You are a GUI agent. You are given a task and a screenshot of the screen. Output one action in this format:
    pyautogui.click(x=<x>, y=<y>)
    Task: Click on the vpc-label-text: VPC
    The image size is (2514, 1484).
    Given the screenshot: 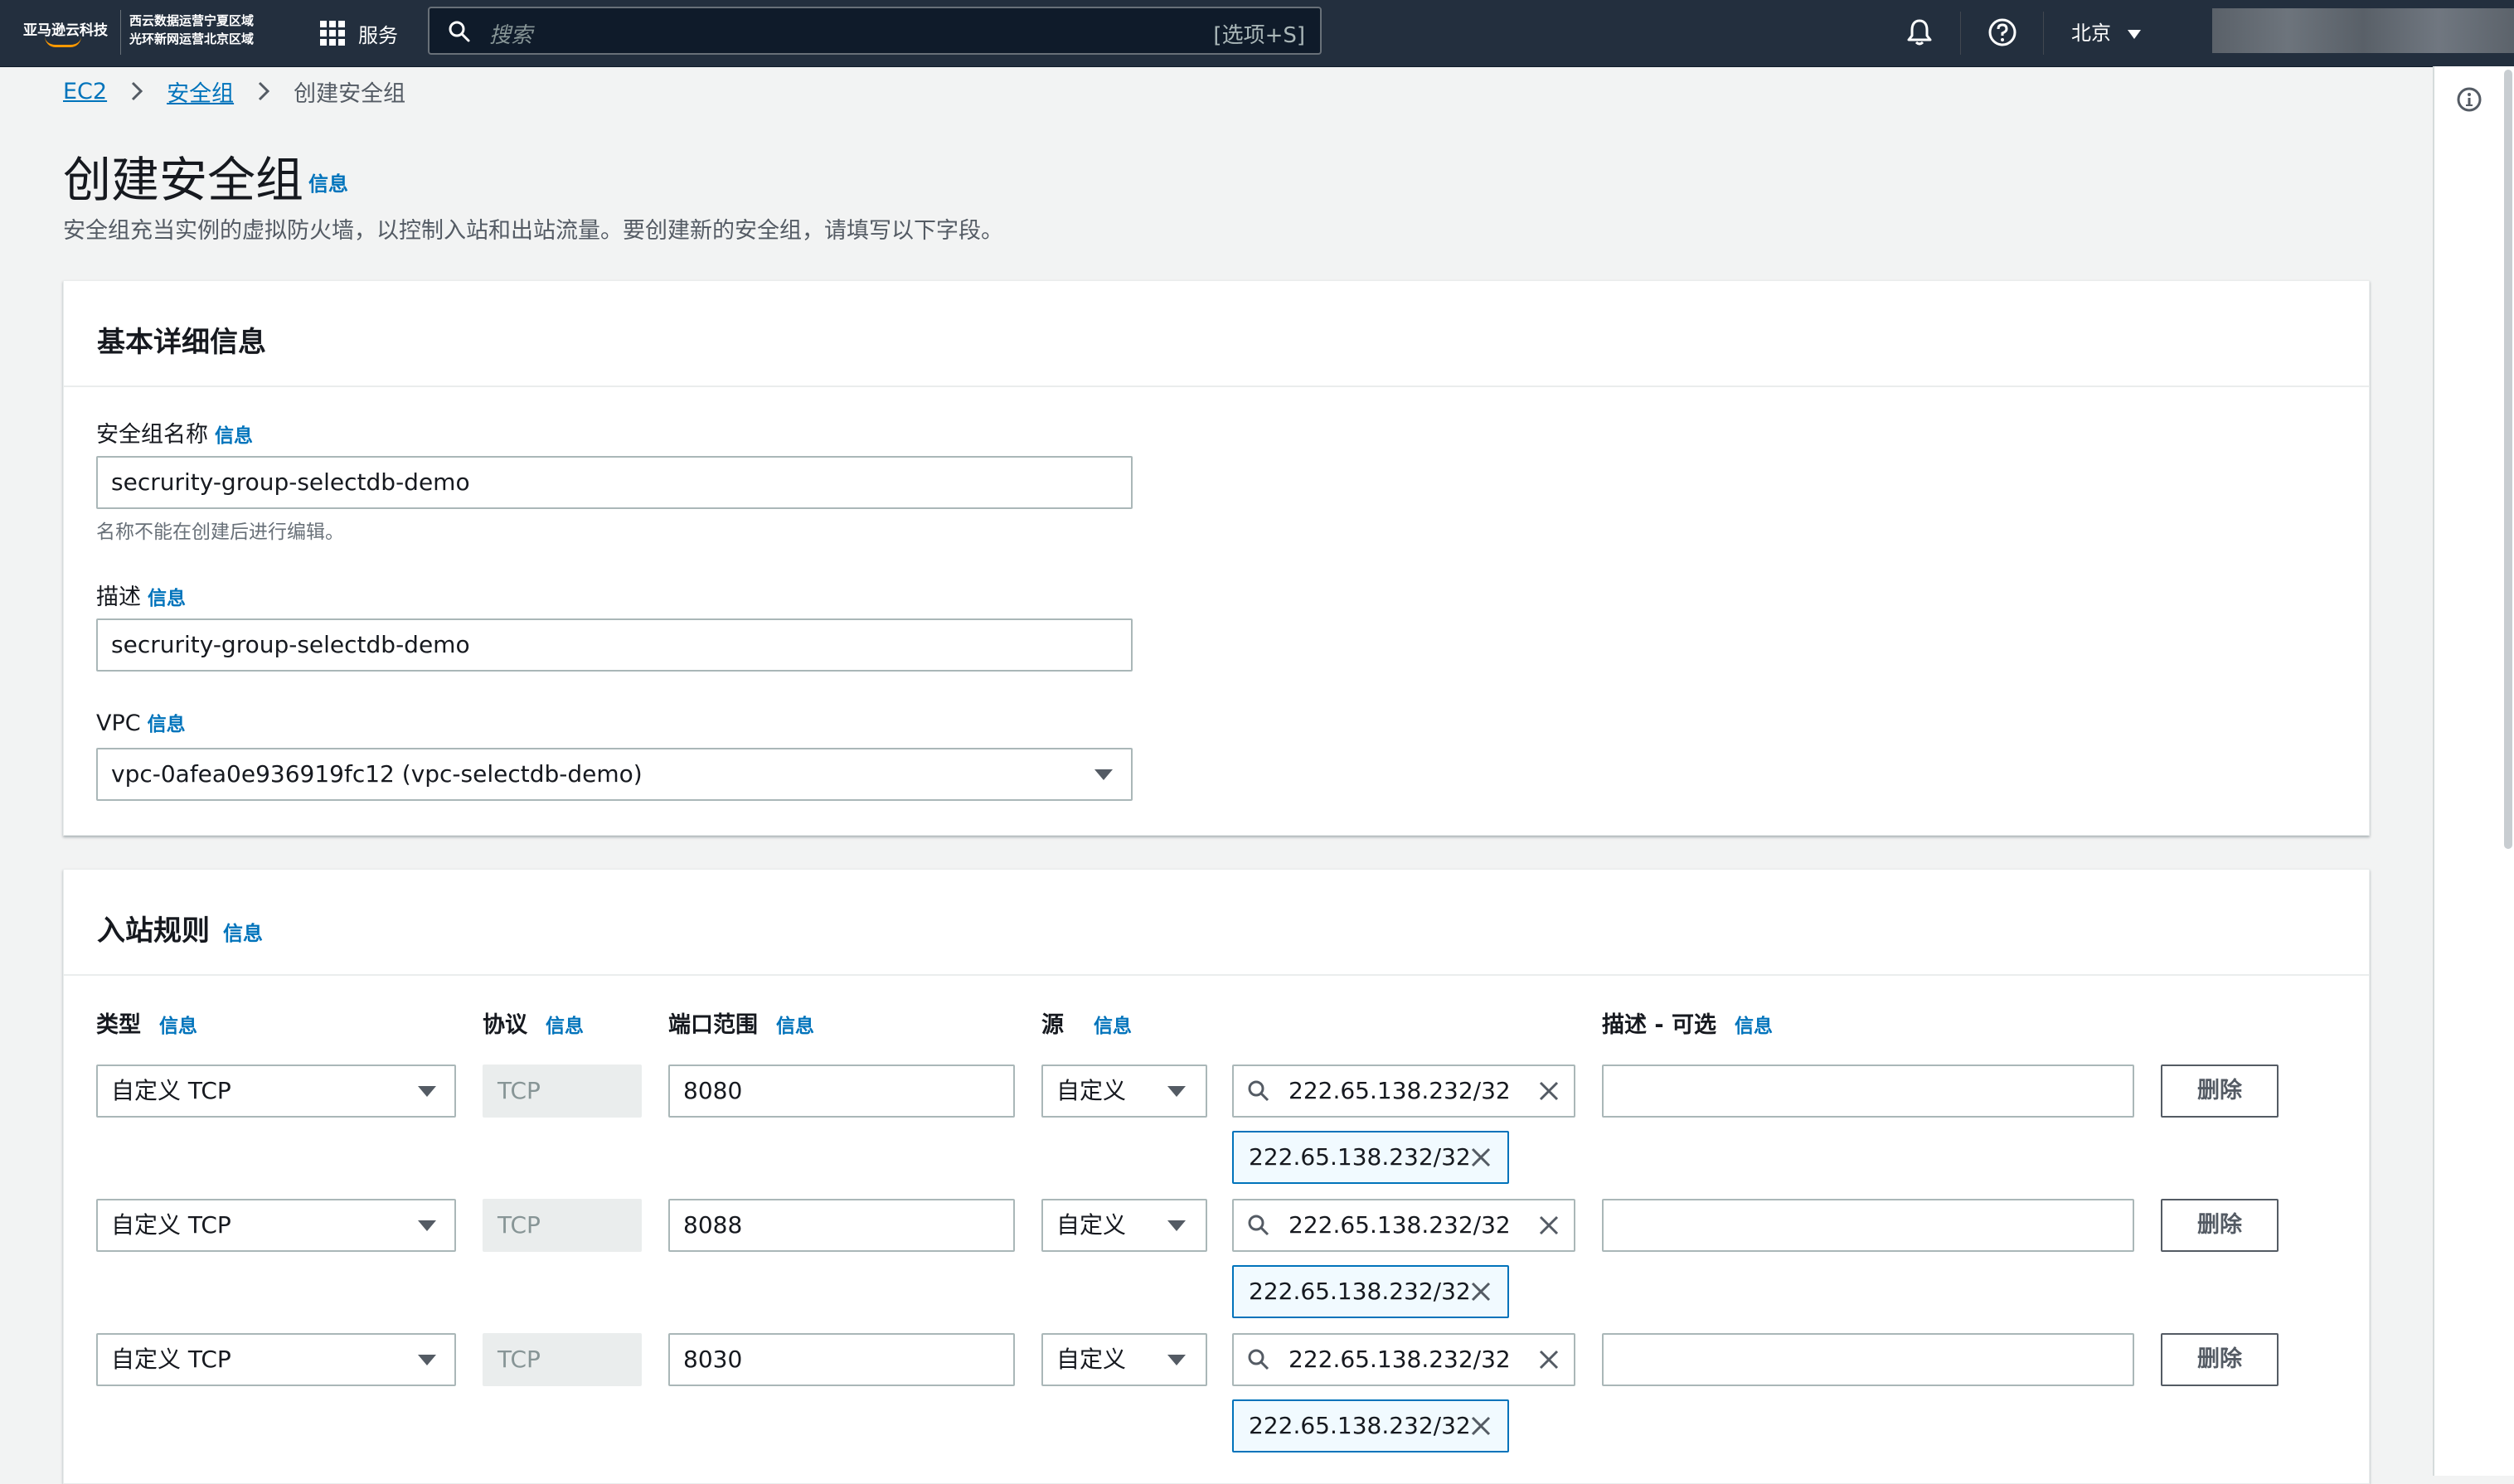 What is the action you would take?
    pyautogui.click(x=118, y=723)
    